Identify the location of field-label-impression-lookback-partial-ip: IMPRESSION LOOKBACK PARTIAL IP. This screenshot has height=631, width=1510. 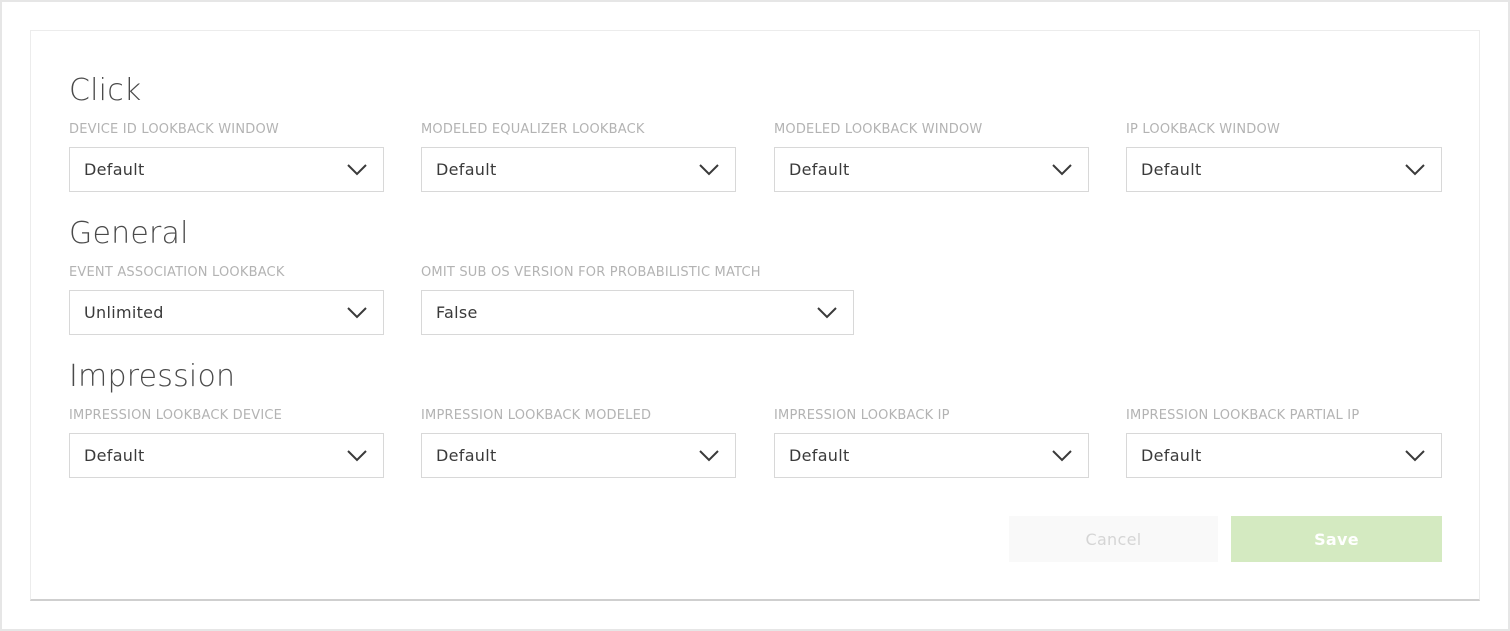
(1243, 415).